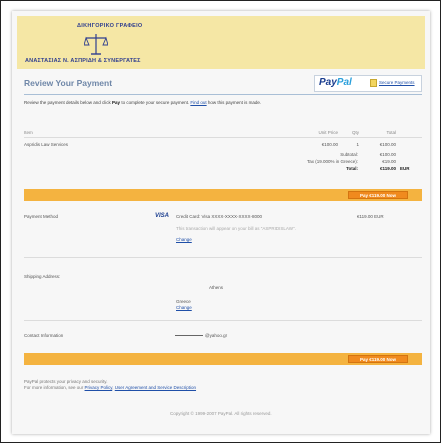  What do you see at coordinates (223, 359) in the screenshot?
I see `pay-bar-bottom: Pay €119.00 Now` at bounding box center [223, 359].